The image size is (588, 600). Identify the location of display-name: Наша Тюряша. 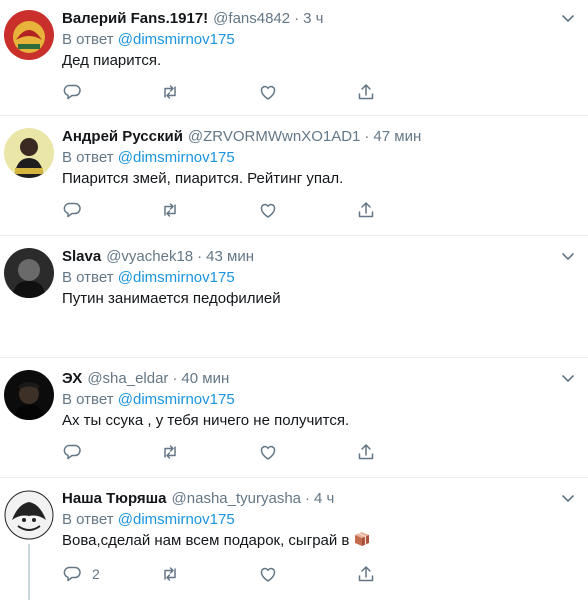
(114, 498).